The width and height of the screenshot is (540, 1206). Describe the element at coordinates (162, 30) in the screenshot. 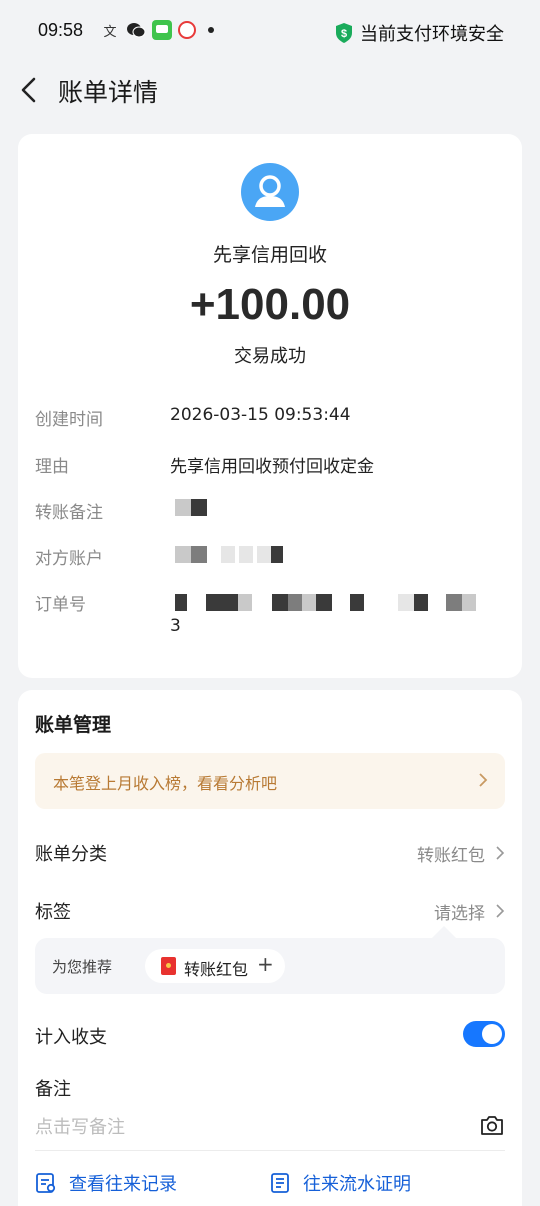

I see `message-icon` at that location.